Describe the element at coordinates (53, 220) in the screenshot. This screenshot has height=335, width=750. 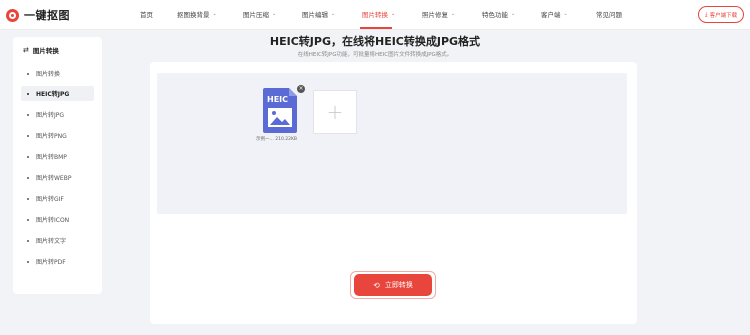
I see `sidebar-item-label: 图片转ICON` at that location.